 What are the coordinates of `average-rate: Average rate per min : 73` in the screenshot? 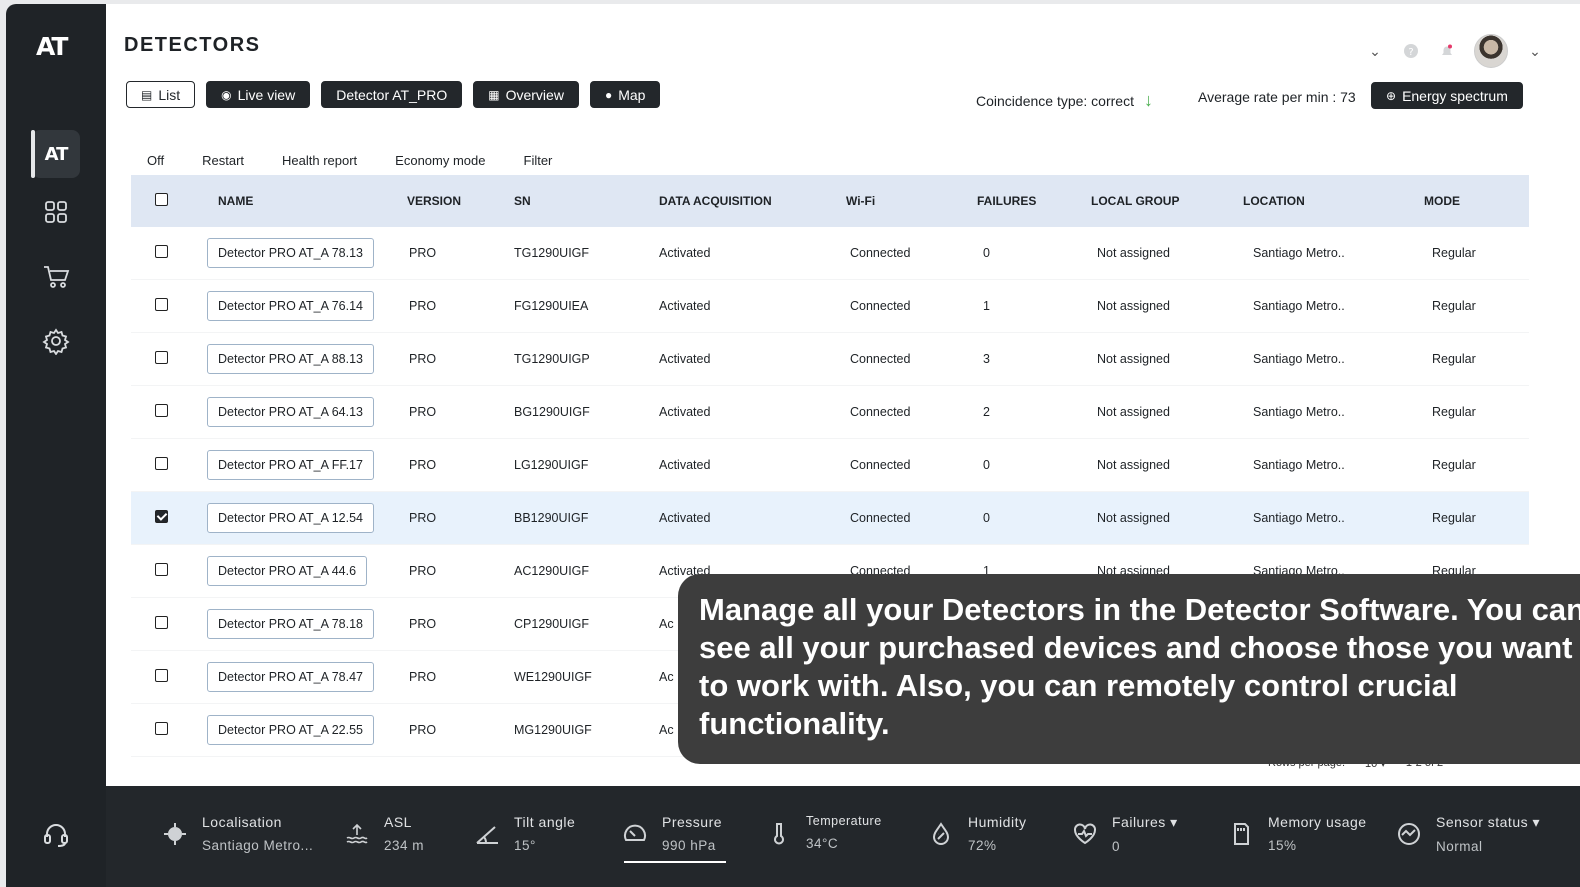 It's located at (1277, 97).